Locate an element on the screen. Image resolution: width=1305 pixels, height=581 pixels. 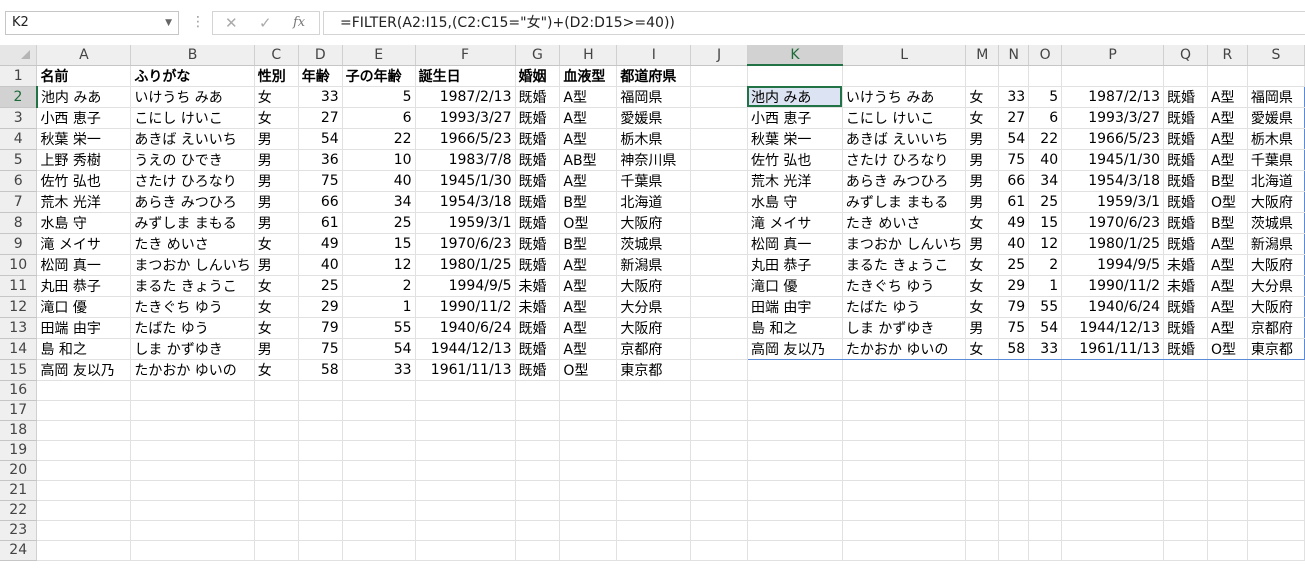
cell-k11: 滝口 優 is located at coordinates (794, 286).